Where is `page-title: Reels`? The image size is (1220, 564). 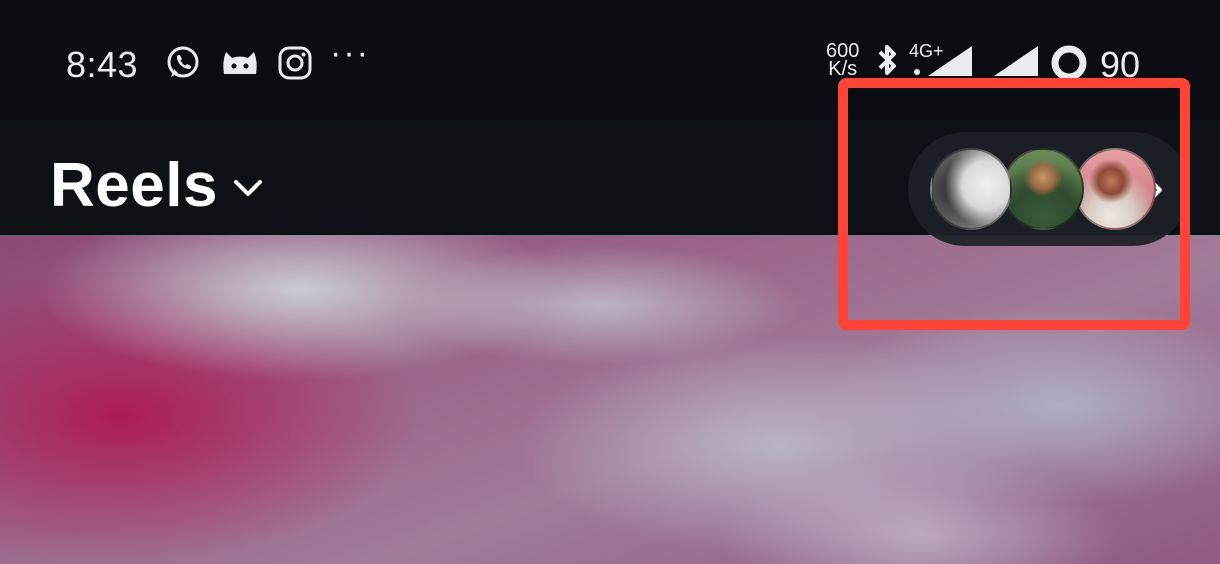
page-title: Reels is located at coordinates (134, 185).